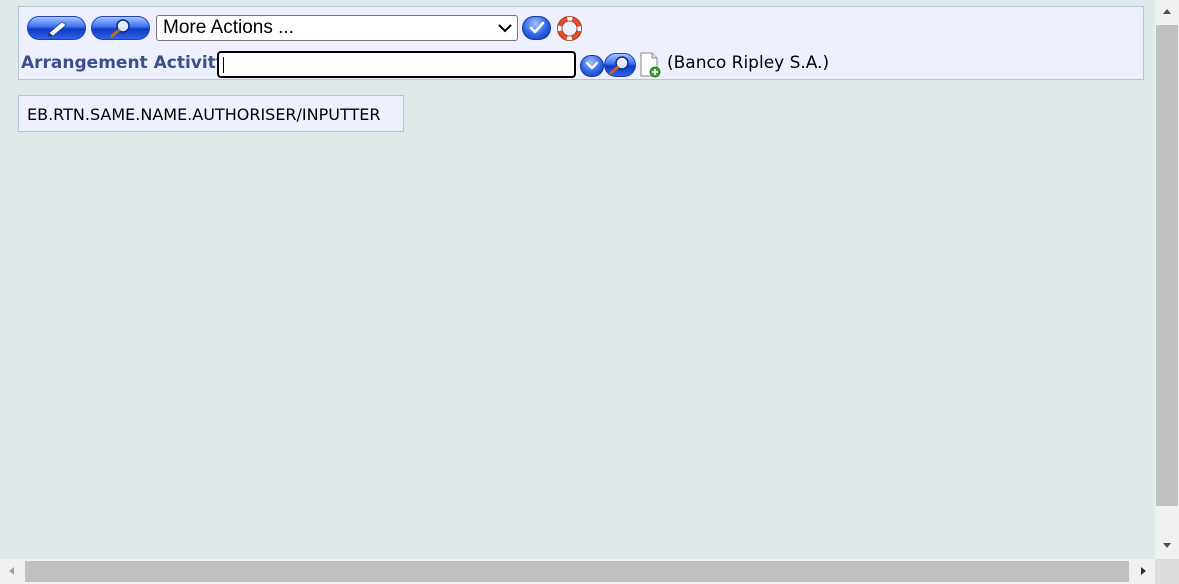 The image size is (1179, 584). Describe the element at coordinates (12, 571) in the screenshot. I see `scroll-left-arrow-icon` at that location.